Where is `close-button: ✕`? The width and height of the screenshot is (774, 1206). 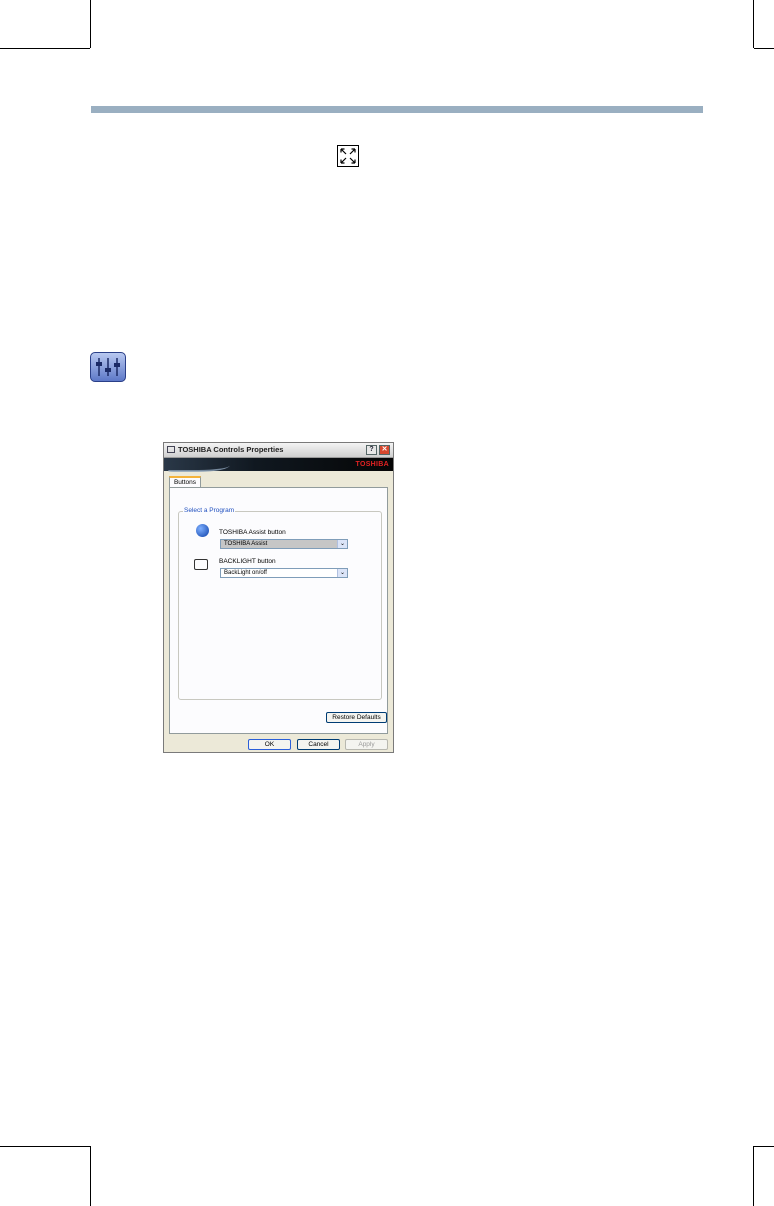
close-button: ✕ is located at coordinates (384, 450).